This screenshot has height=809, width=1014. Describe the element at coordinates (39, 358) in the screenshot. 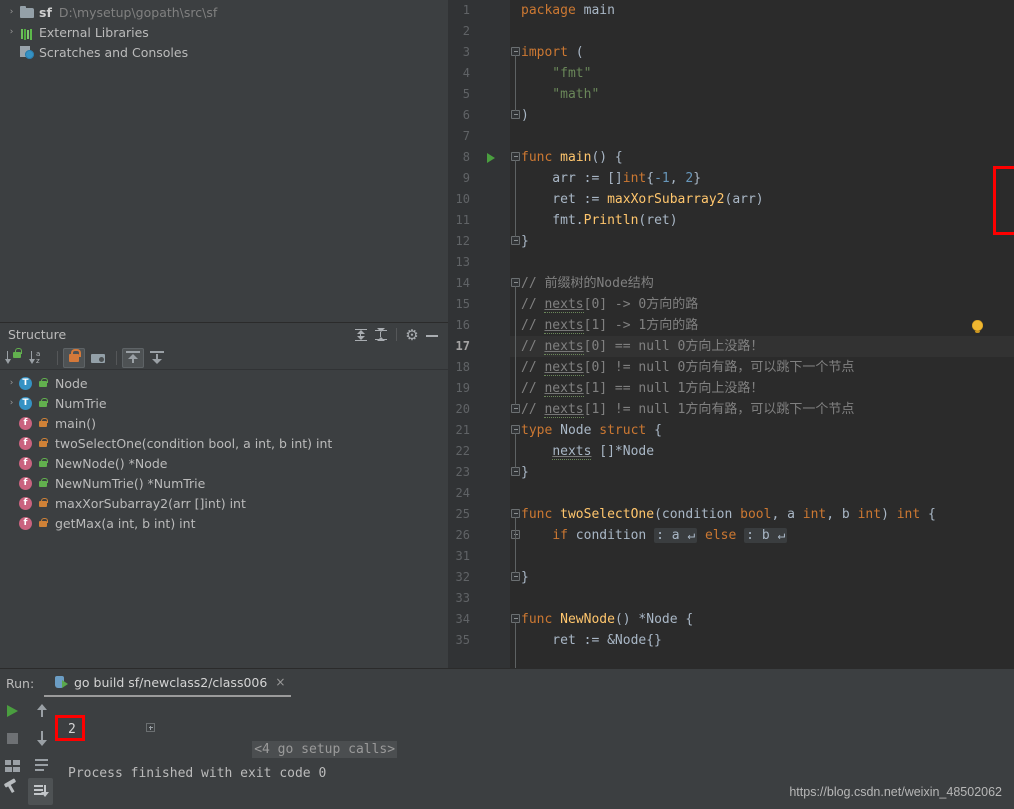

I see `sort-alphabetically-button: az` at that location.